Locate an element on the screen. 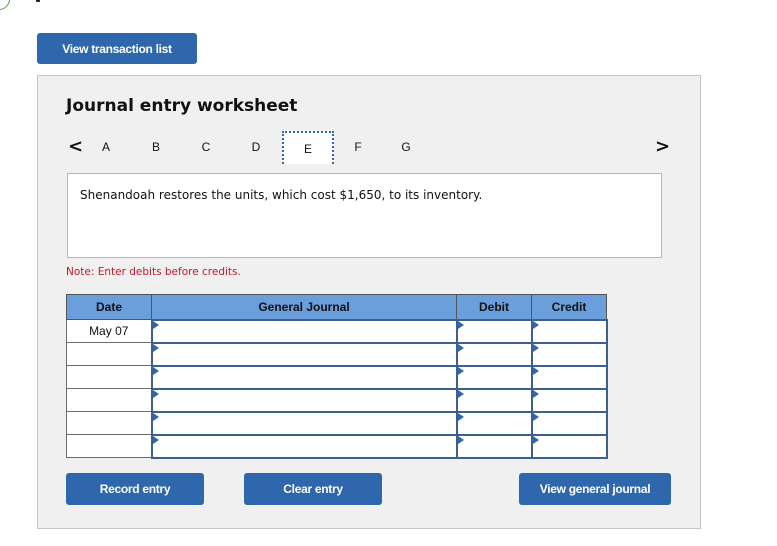 The width and height of the screenshot is (777, 546). table-row: May 07 is located at coordinates (337, 331).